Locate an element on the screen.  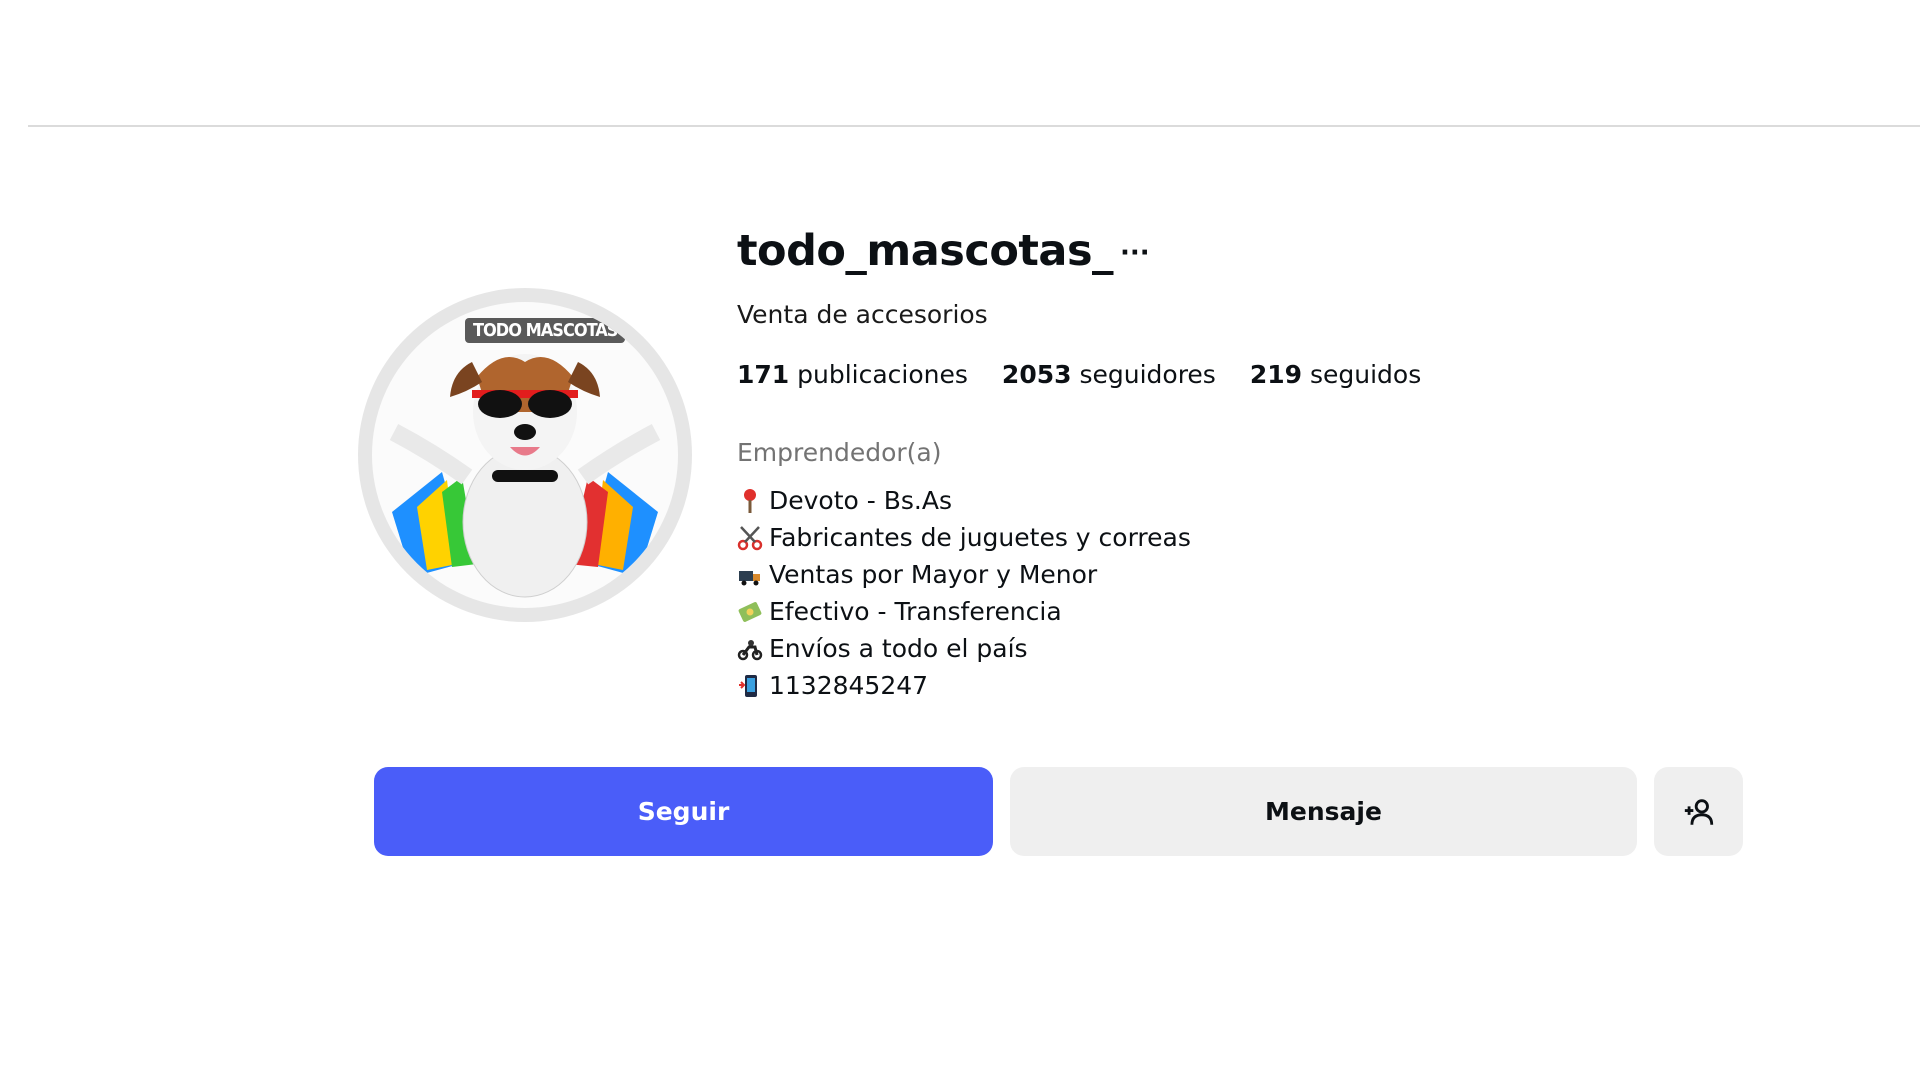
scissors-icon is located at coordinates (750, 537).